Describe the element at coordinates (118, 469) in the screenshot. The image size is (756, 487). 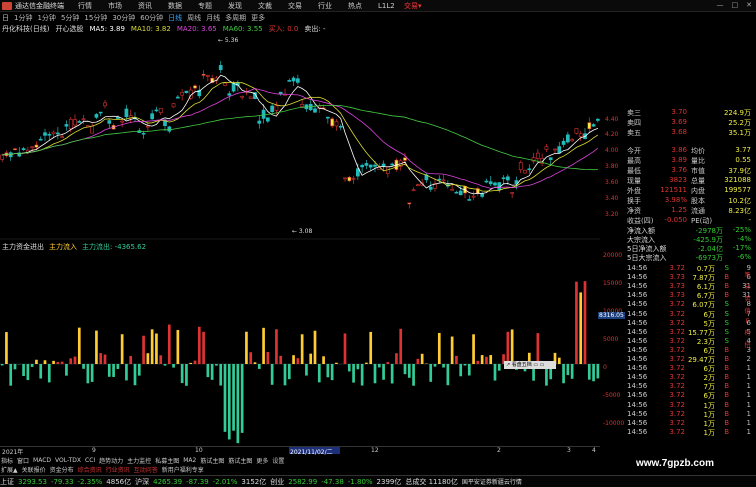
I see `tab-industry-news: 行业资讯` at that location.